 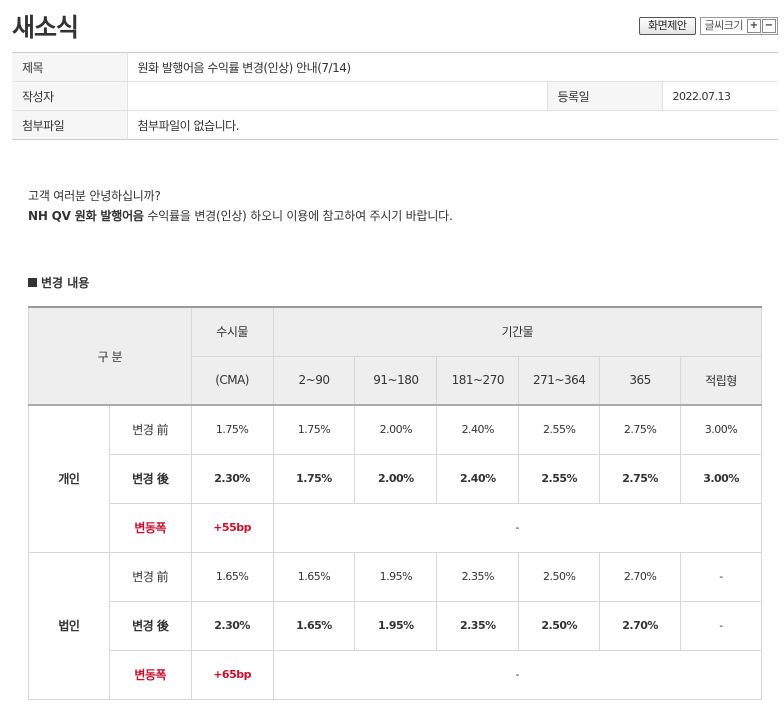 What do you see at coordinates (70, 67) in the screenshot?
I see `subject-label: 제목` at bounding box center [70, 67].